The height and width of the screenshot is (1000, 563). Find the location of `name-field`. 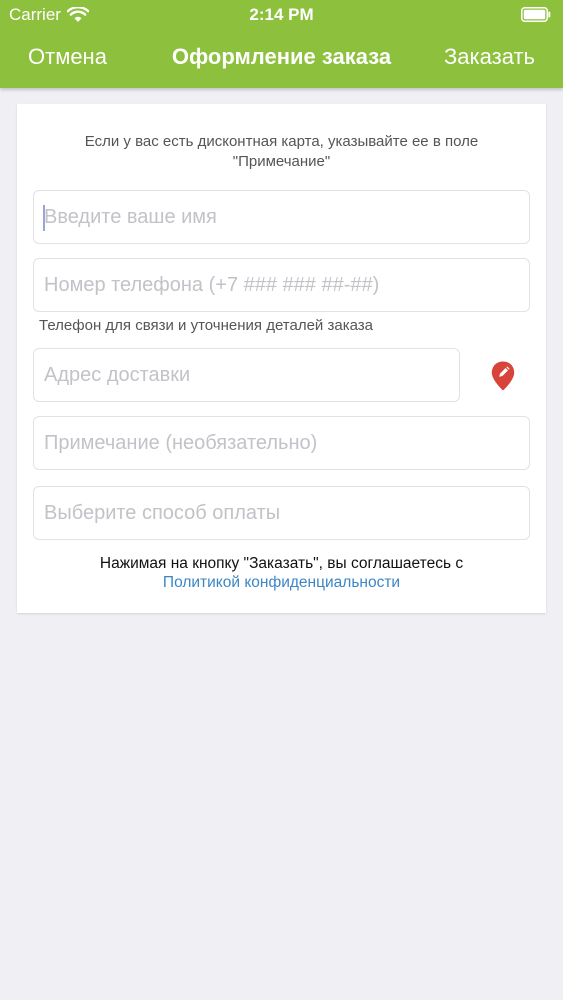

name-field is located at coordinates (281, 217).